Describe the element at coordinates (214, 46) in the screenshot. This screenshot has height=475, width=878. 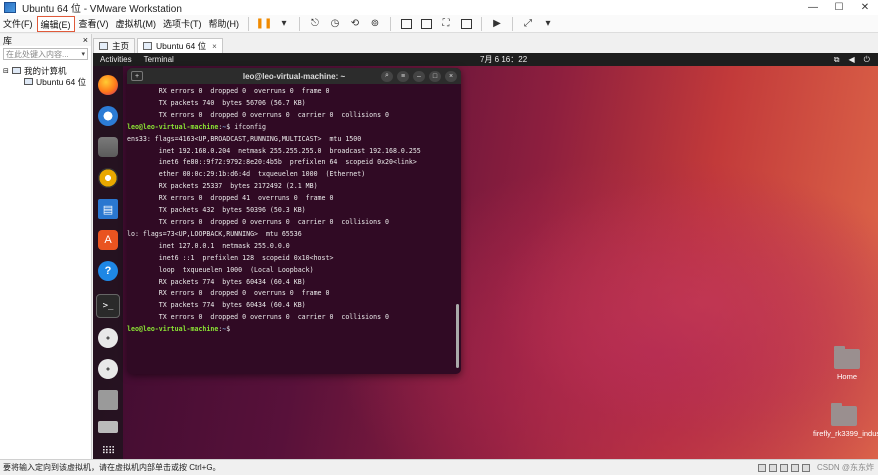
I see `tab-close-button: ×` at that location.